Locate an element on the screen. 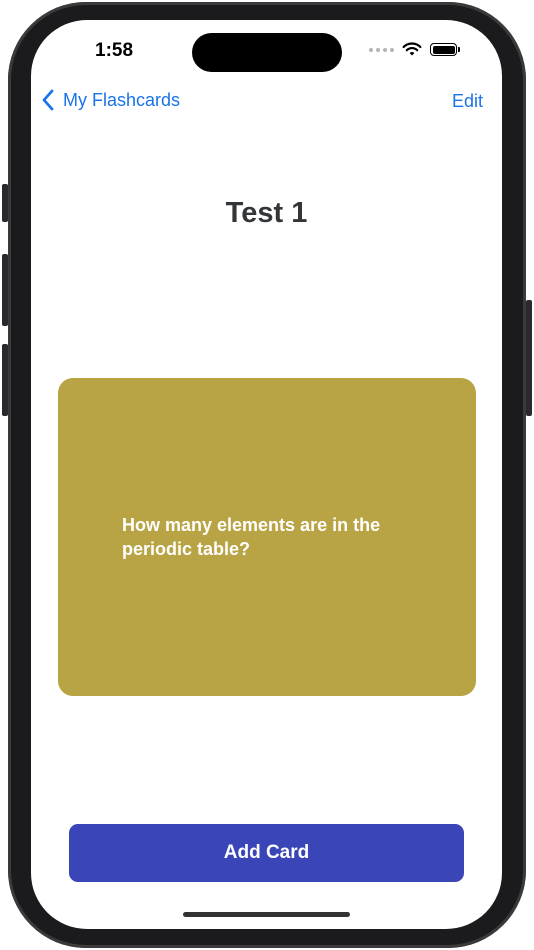 The image size is (534, 950). volume-up-button is located at coordinates (5, 290).